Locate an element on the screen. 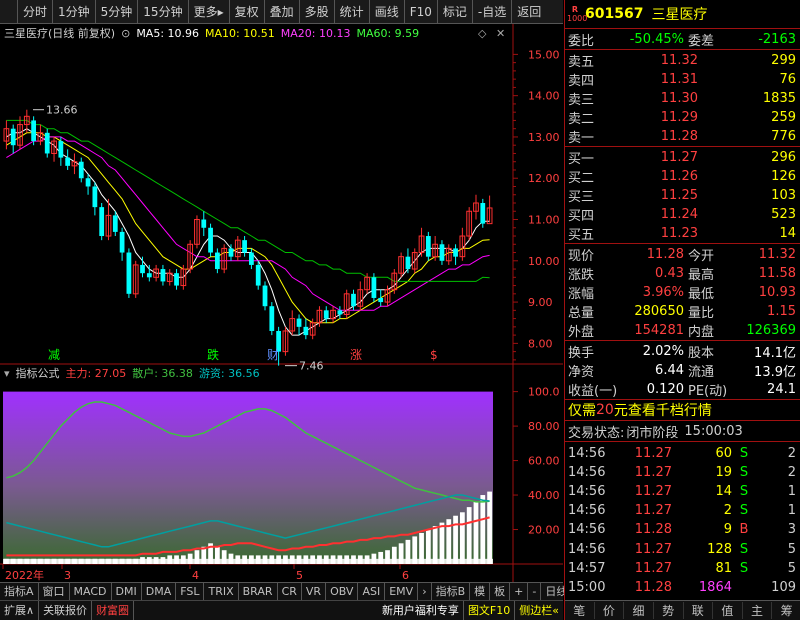 Image resolution: width=800 pixels, height=620 pixels. tick-row: 14:56 11.27 19 S 2 is located at coordinates (682, 472).